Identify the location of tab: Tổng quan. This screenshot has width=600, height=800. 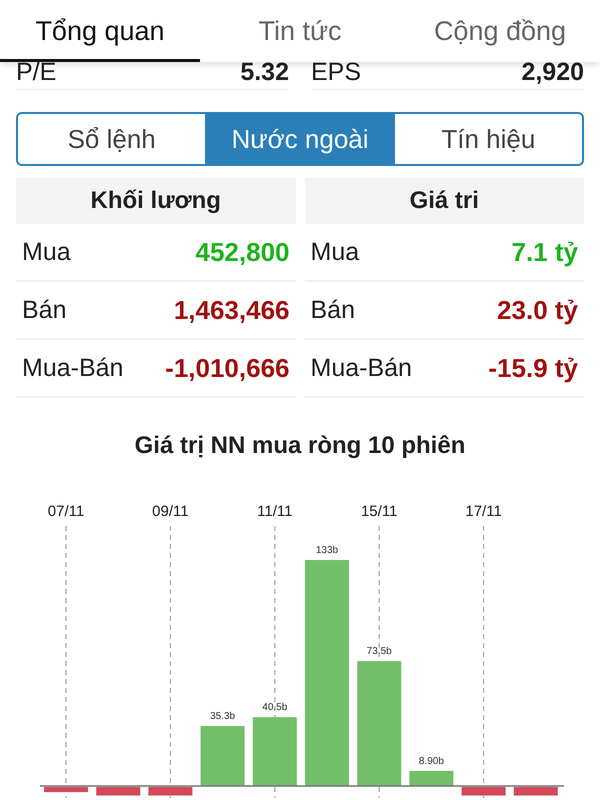
(100, 31).